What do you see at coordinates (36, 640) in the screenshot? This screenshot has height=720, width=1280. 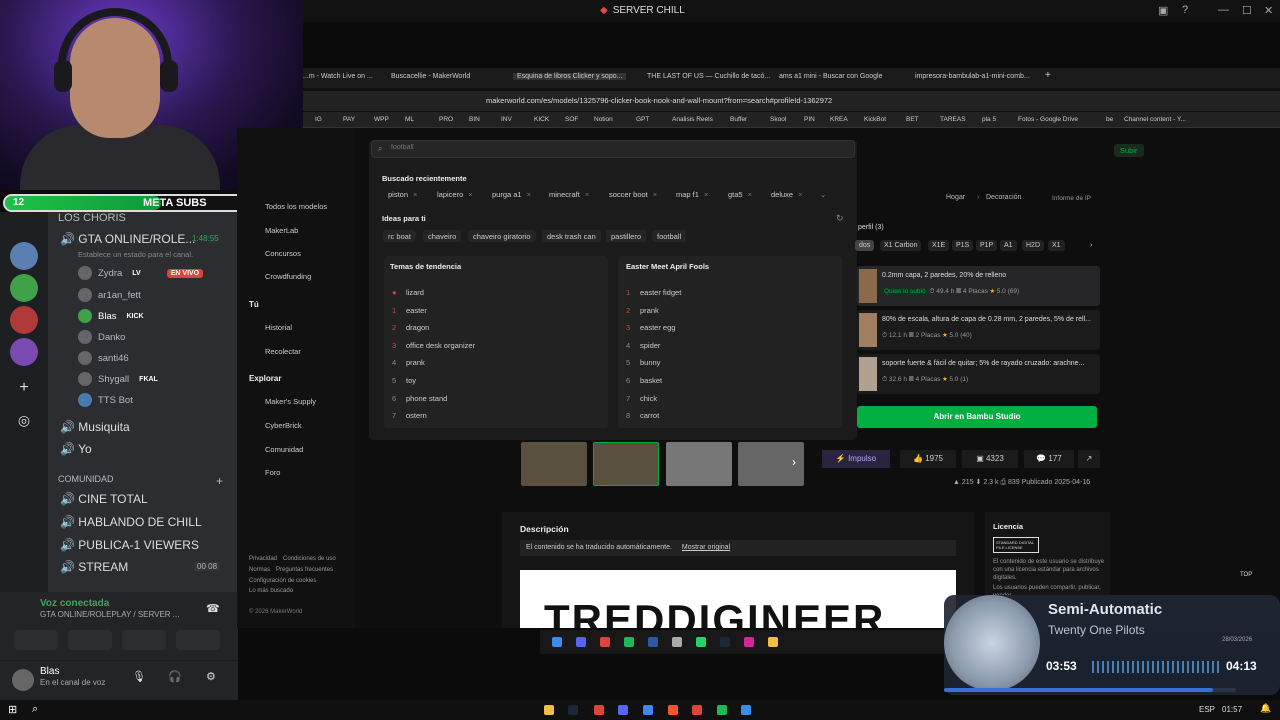 I see `camera-button` at bounding box center [36, 640].